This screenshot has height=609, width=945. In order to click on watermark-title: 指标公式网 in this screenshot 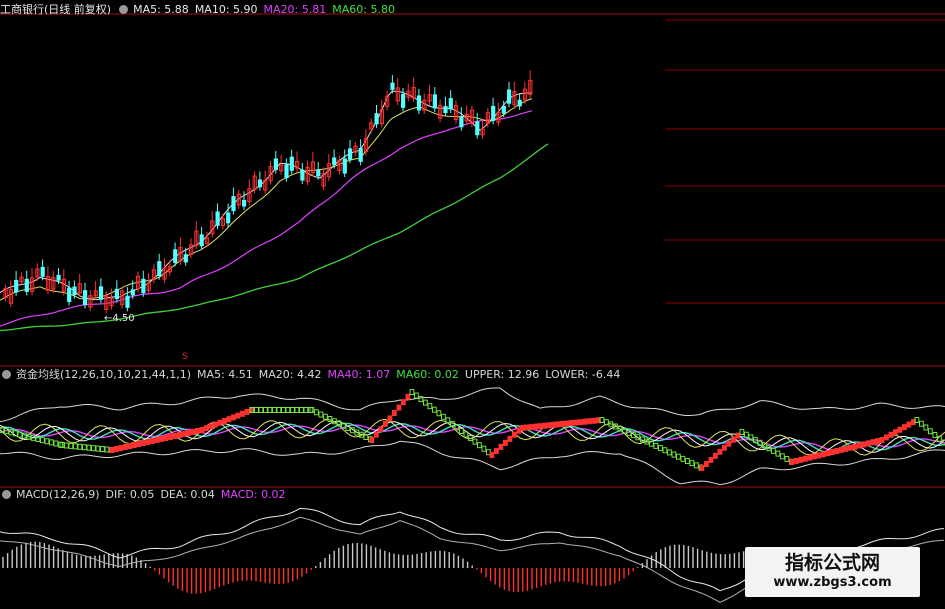, I will do `click(832, 563)`.